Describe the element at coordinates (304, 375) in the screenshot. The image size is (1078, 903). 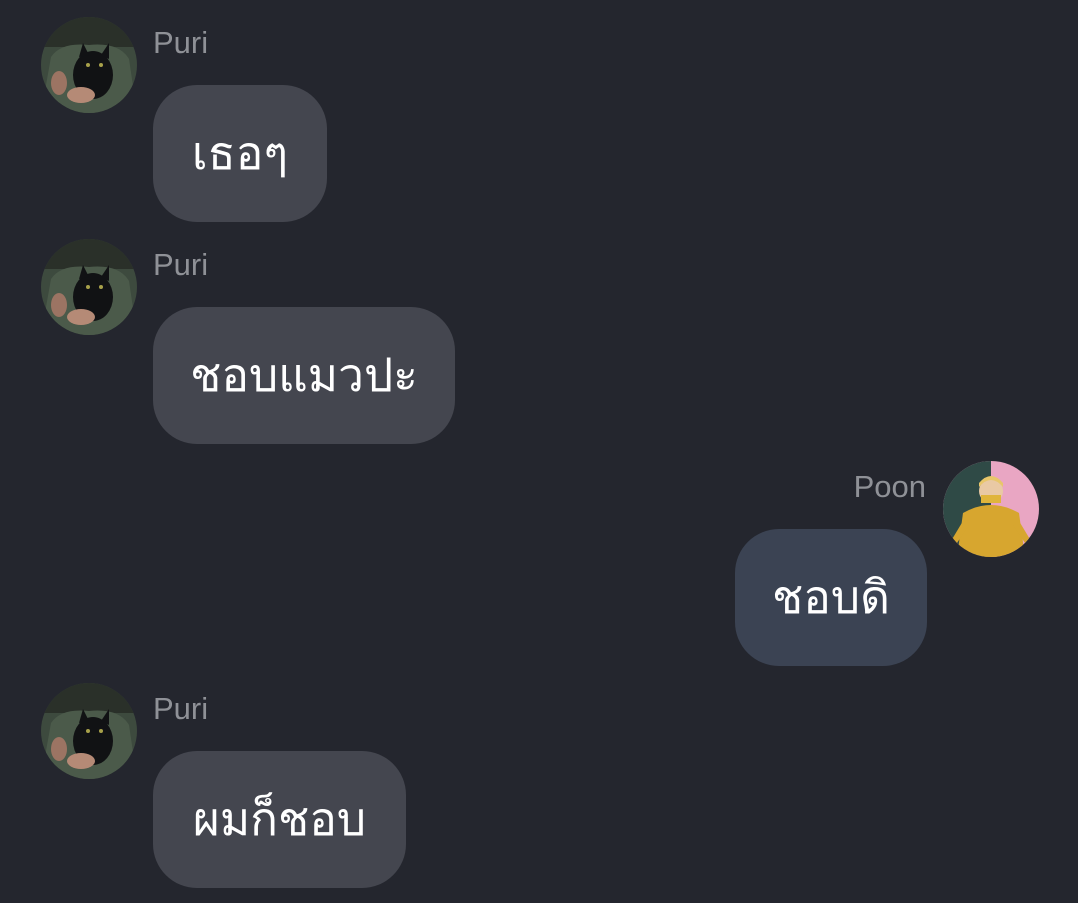
I see `message-bubble: ชอบแมวปะ` at that location.